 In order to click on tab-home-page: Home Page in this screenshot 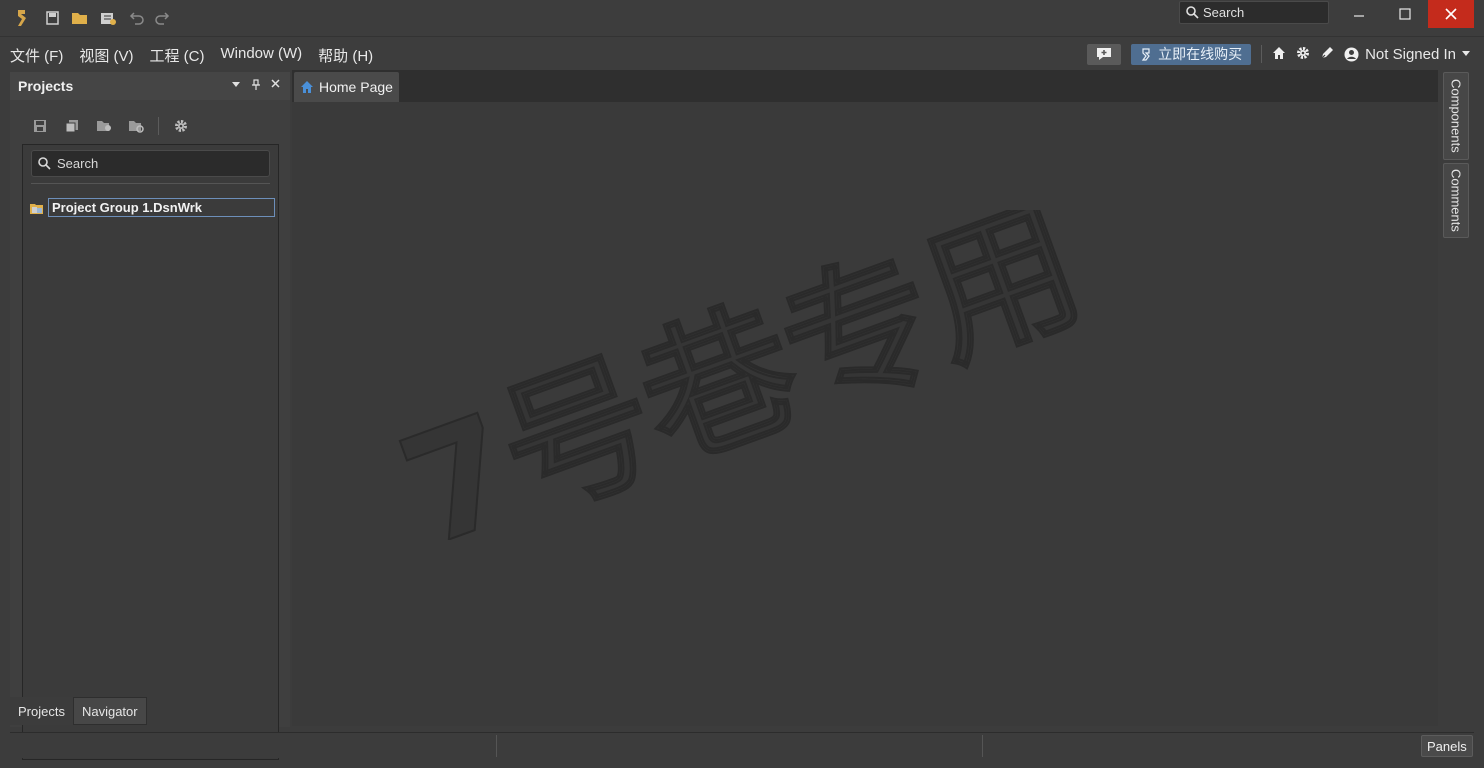, I will do `click(346, 87)`.